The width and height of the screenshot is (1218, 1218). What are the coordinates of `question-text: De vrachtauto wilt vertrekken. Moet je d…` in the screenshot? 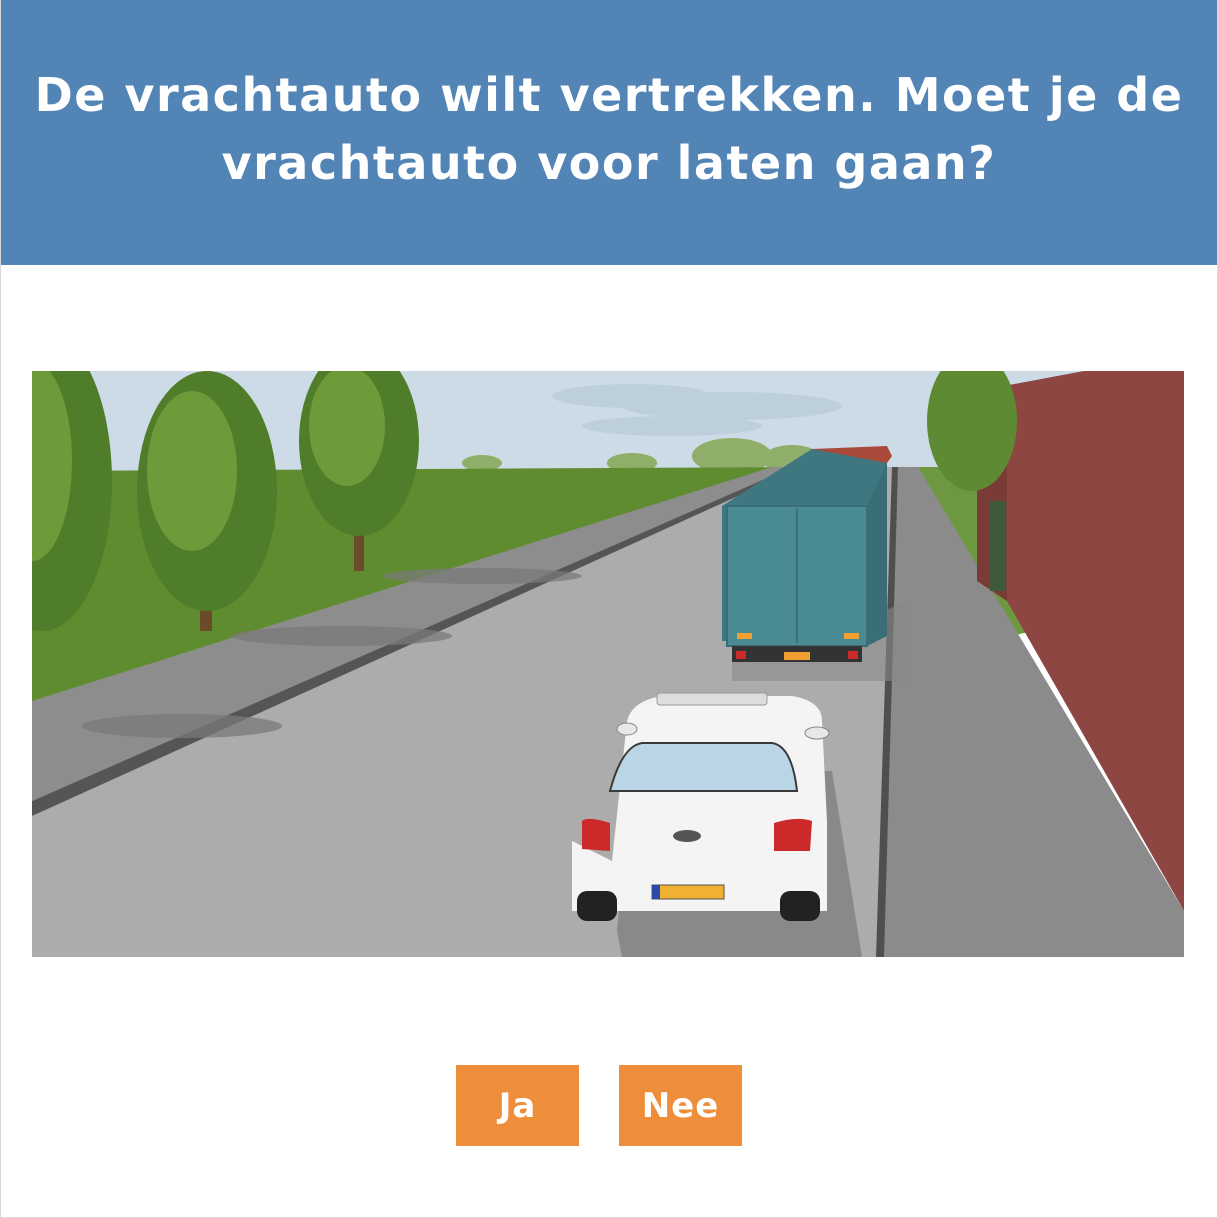 It's located at (609, 128).